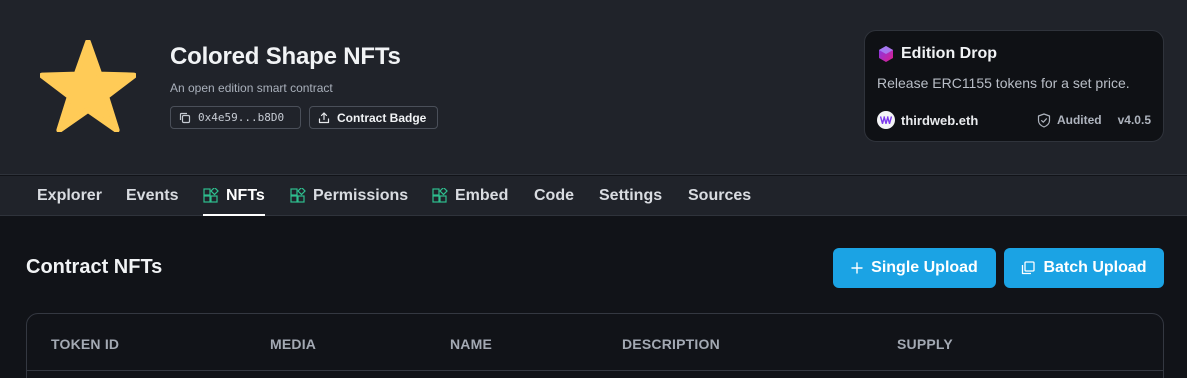 The height and width of the screenshot is (378, 1187). What do you see at coordinates (382, 117) in the screenshot?
I see `contract-badge-label: Contract Badge` at bounding box center [382, 117].